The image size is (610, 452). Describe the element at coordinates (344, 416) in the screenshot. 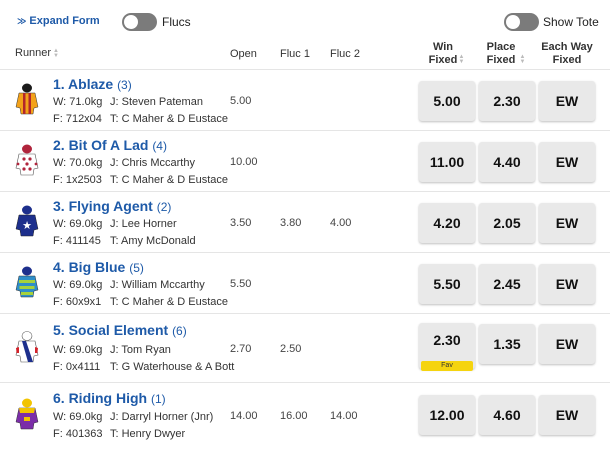

I see `fluc2-price: 14.00` at that location.